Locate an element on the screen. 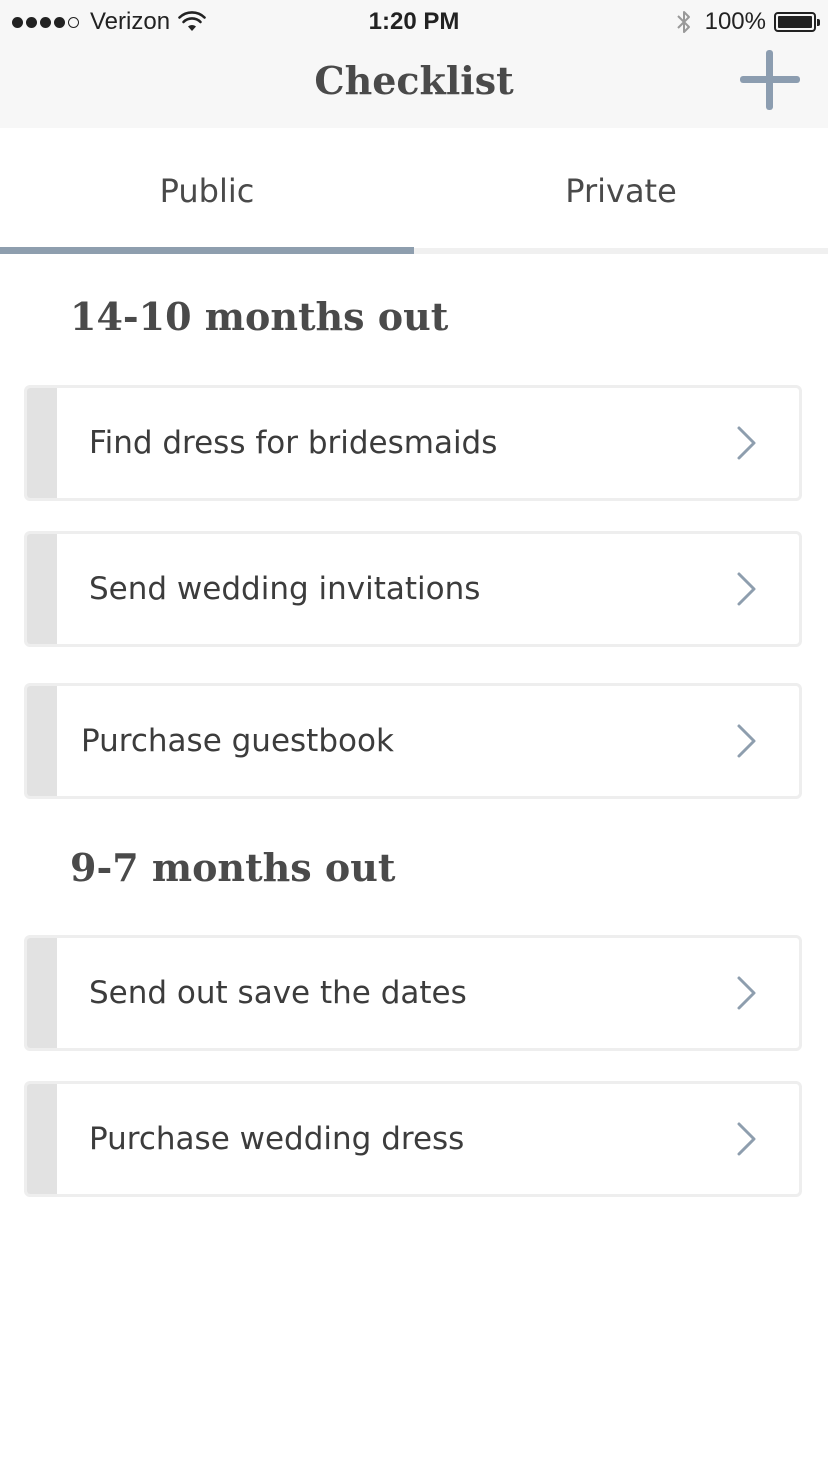  battery-cap is located at coordinates (818, 22).